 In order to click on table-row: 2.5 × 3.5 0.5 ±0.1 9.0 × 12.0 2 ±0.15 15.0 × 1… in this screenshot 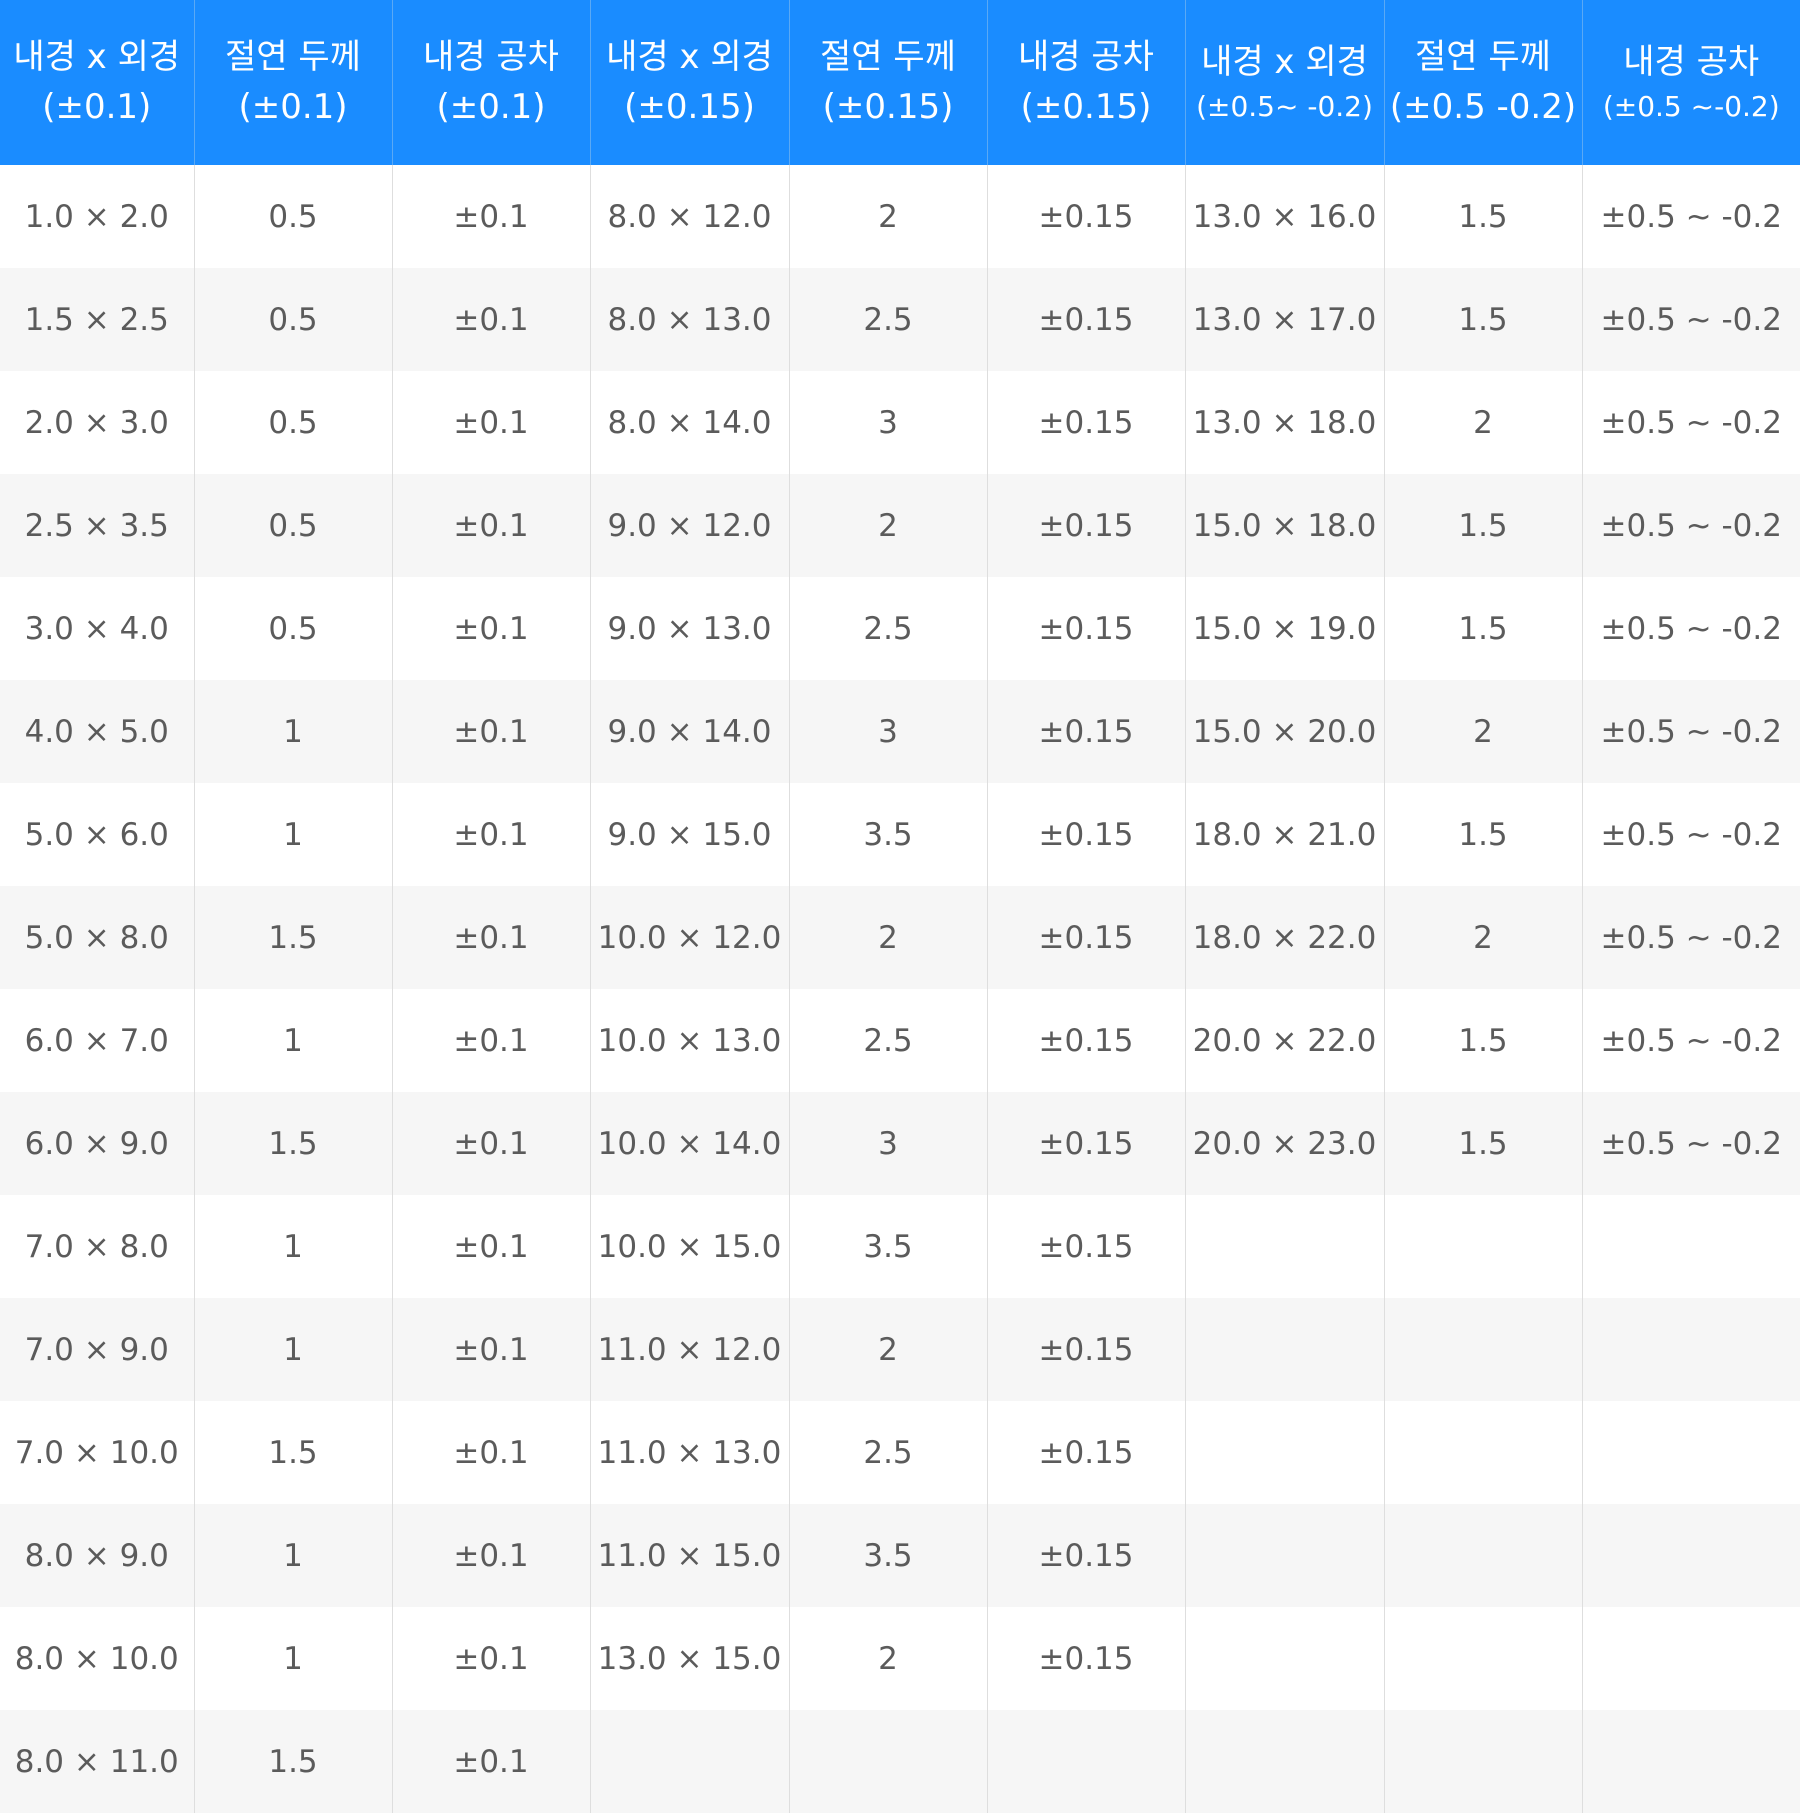, I will do `click(900, 525)`.